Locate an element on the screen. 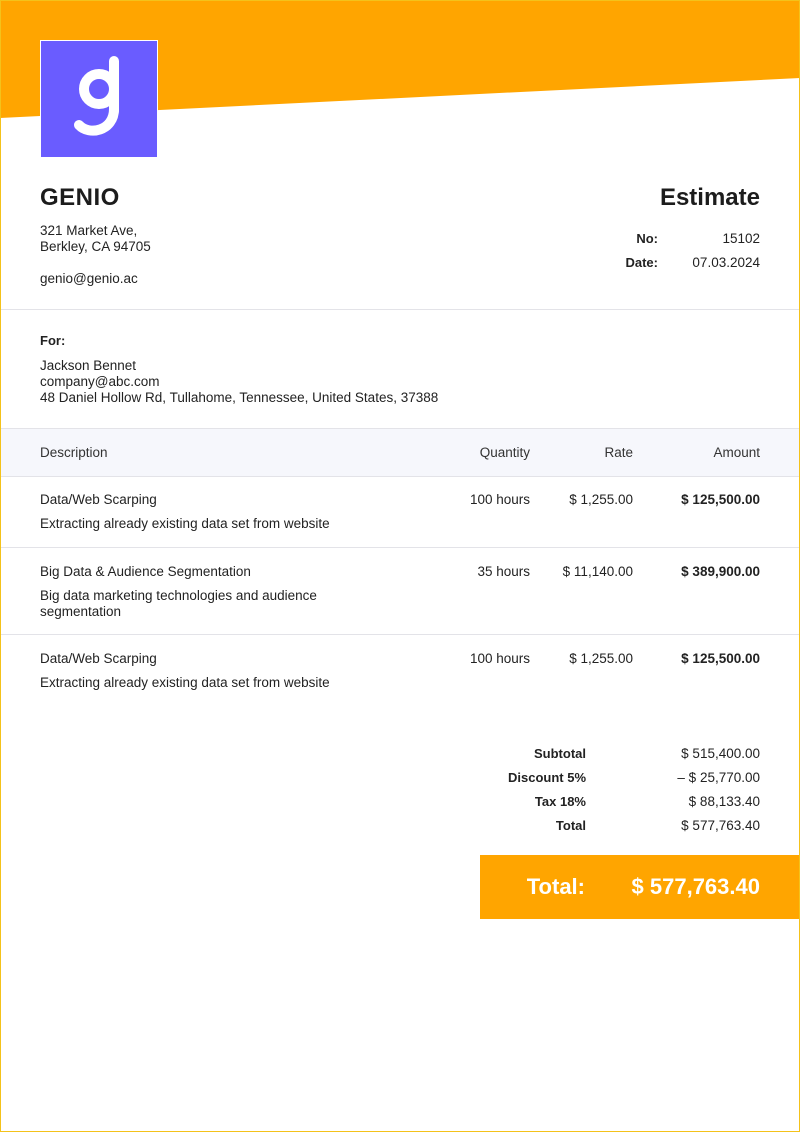 The width and height of the screenshot is (800, 1132). genio-g-logo-icon is located at coordinates (99, 99).